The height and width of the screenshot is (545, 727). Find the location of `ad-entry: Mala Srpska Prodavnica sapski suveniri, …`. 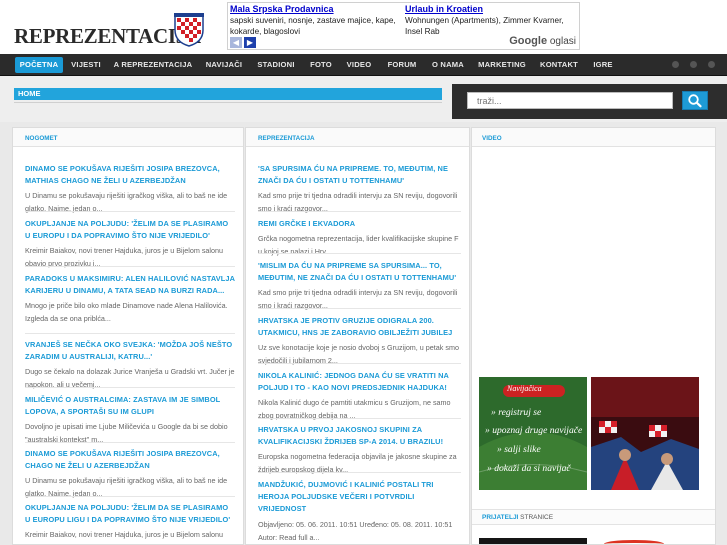

ad-entry: Mala Srpska Prodavnica sapski suveniri, … is located at coordinates (316, 20).